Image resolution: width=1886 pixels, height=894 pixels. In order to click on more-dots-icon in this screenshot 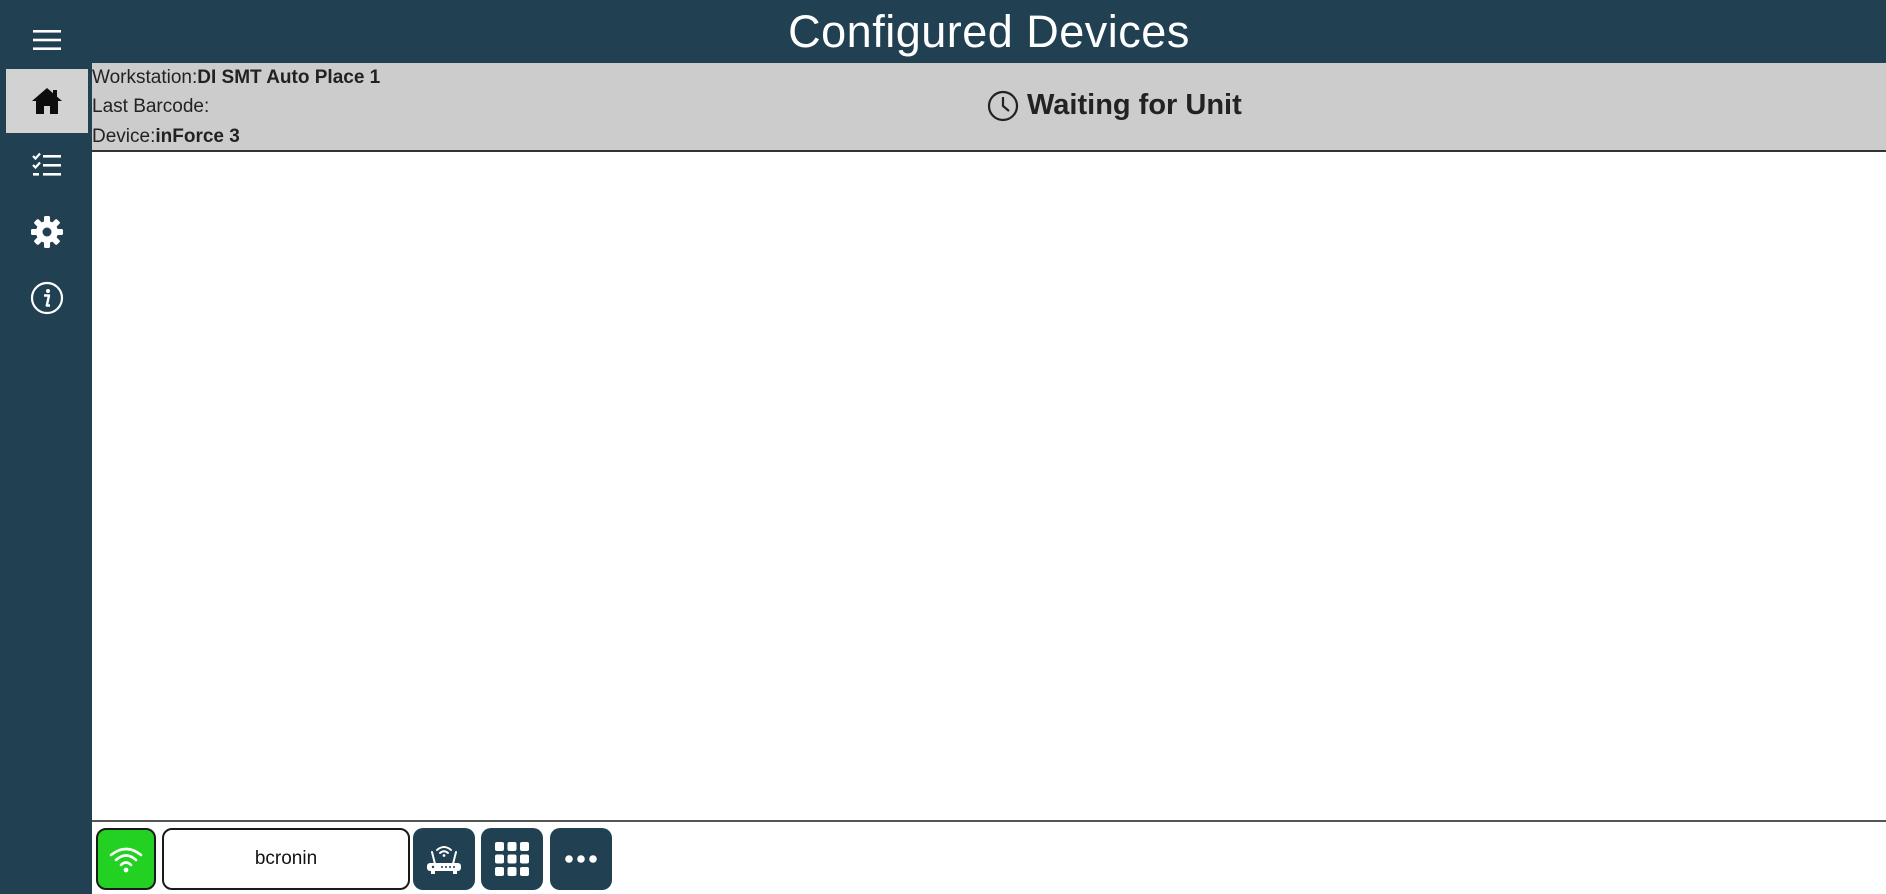, I will do `click(581, 859)`.